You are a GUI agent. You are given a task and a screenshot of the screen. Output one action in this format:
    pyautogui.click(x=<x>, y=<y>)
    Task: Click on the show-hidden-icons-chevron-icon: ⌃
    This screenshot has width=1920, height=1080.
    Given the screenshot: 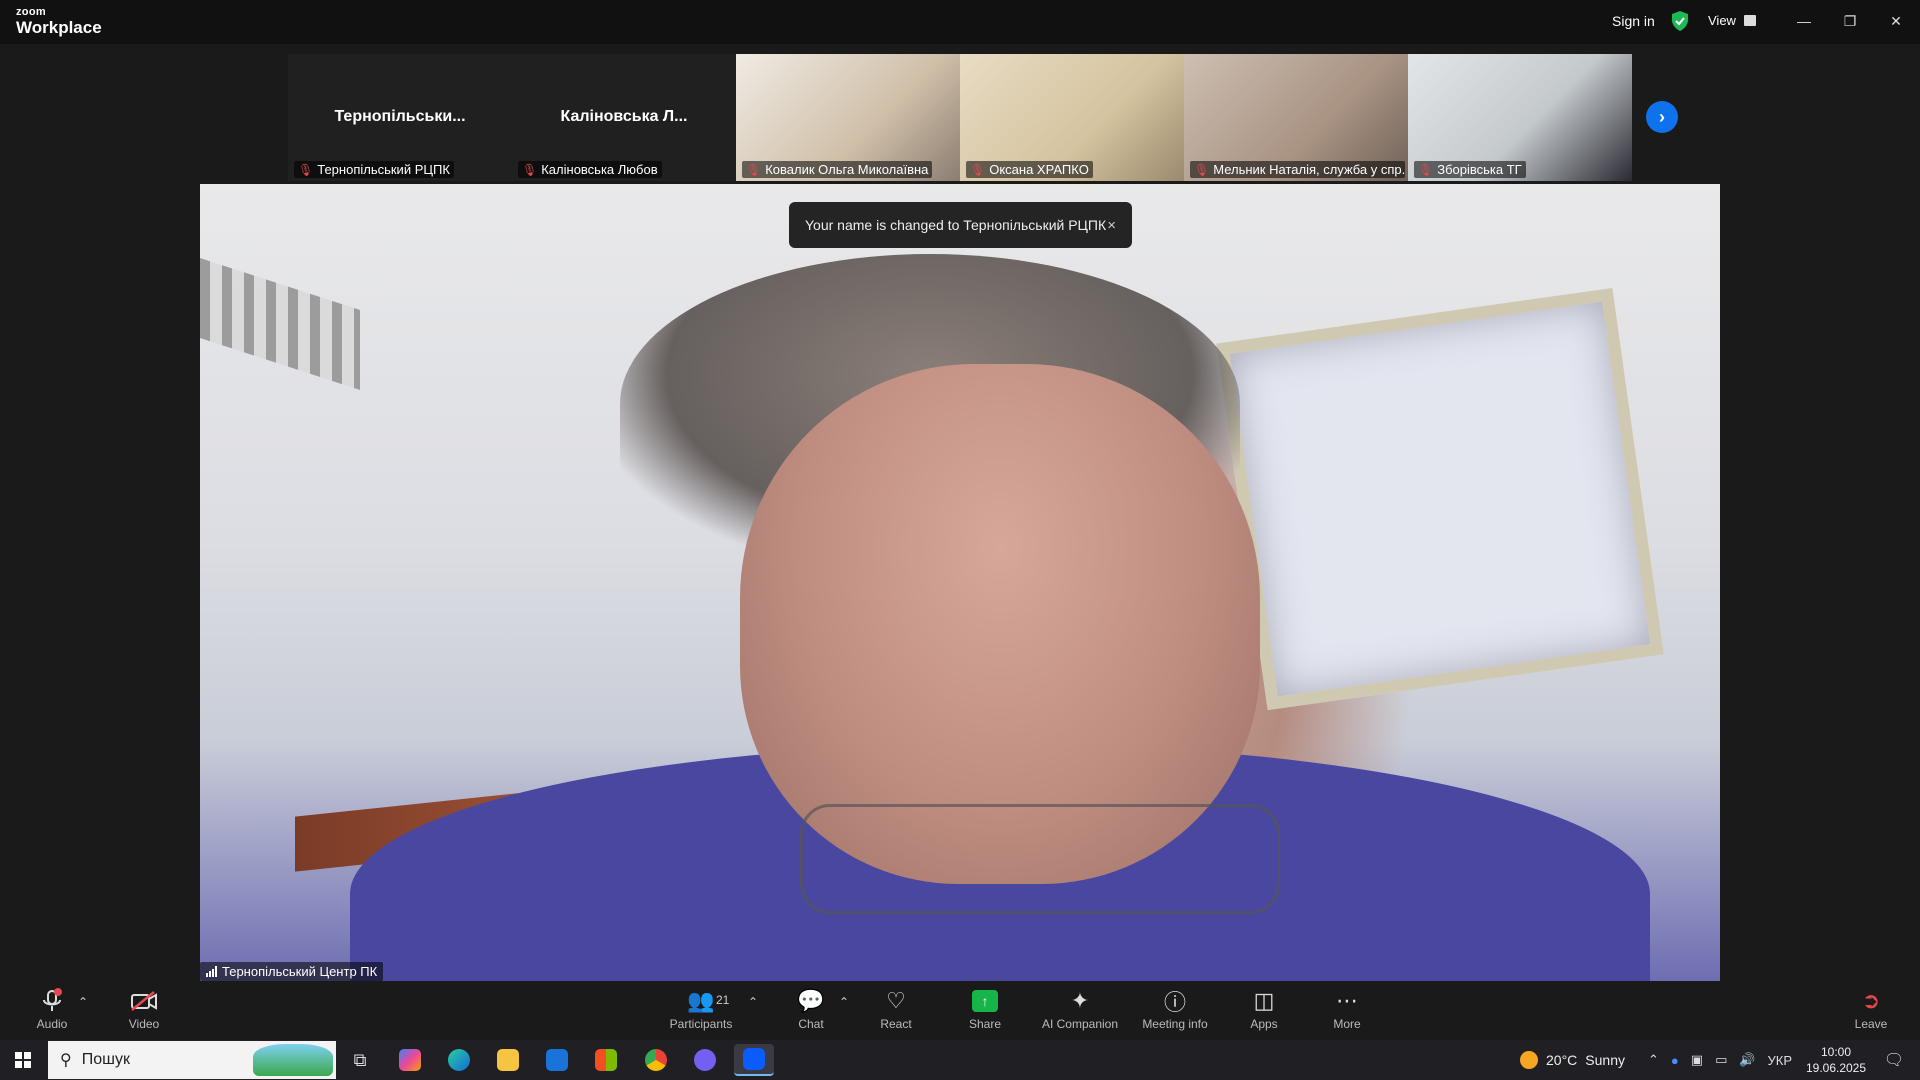 What is the action you would take?
    pyautogui.click(x=1653, y=1060)
    